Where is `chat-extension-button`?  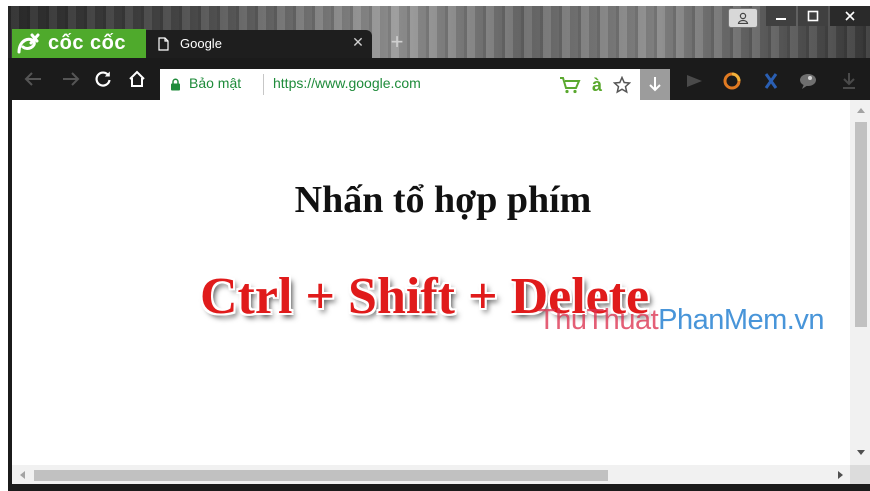
chat-extension-button is located at coordinates (808, 81).